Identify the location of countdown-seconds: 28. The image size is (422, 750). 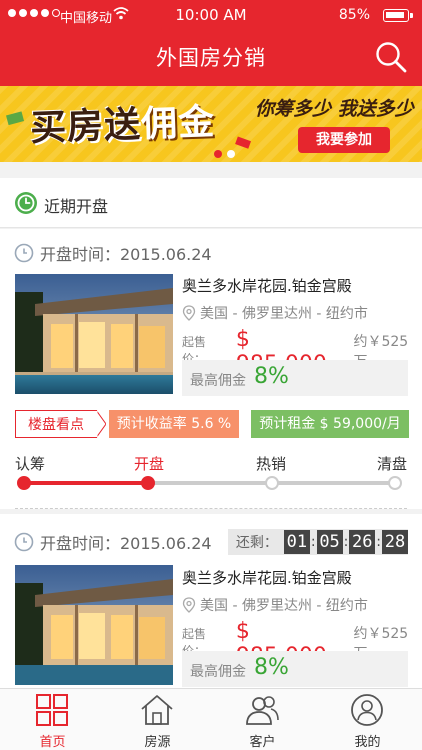
(395, 542).